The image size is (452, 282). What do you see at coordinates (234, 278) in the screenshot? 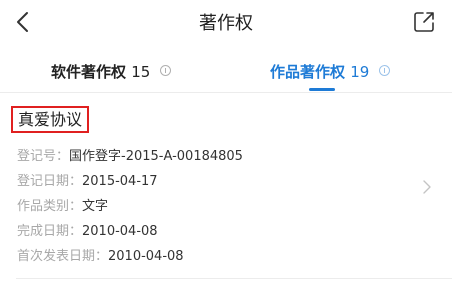
I see `divider` at bounding box center [234, 278].